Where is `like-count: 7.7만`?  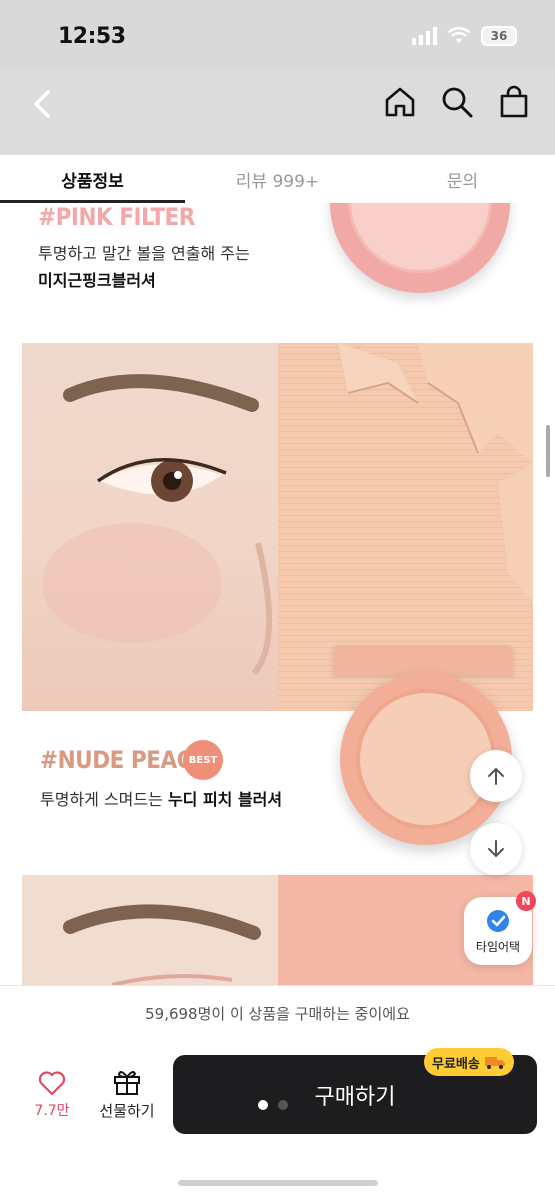
like-count: 7.7만 is located at coordinates (52, 1111).